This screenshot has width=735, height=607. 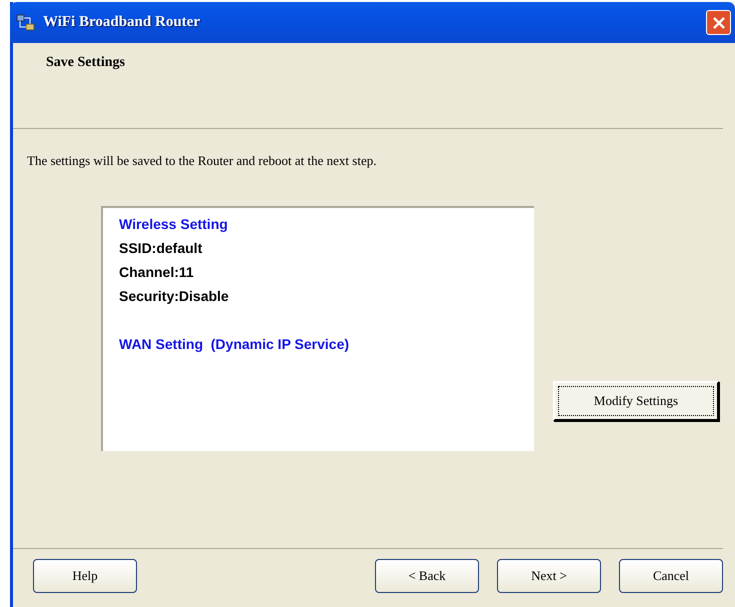 I want to click on setting-text: Security:Disable, so click(x=174, y=296).